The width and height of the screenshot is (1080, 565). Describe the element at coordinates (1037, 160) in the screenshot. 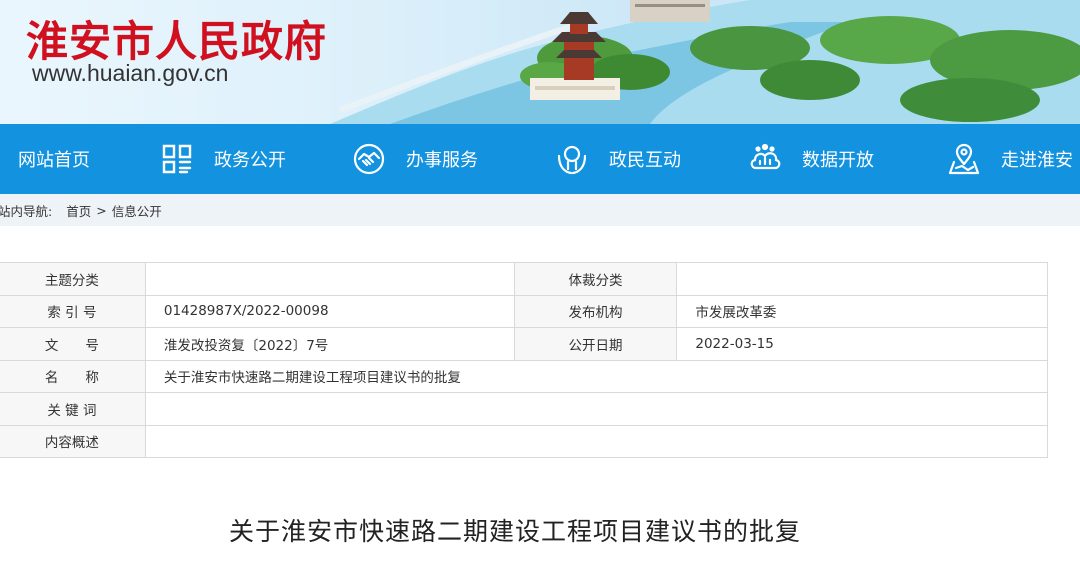

I see `nav-item-label: 走进淮安` at that location.